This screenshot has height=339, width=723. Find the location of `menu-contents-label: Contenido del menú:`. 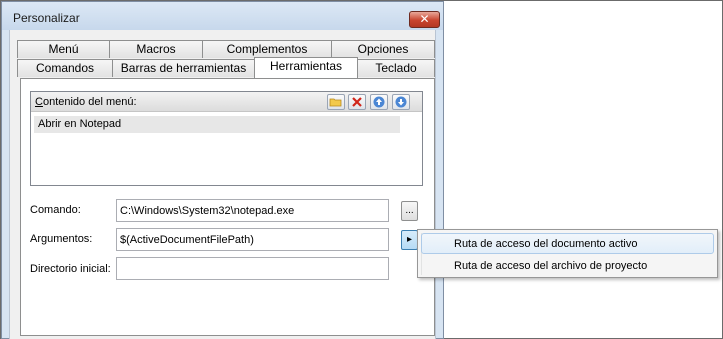

menu-contents-label: Contenido del menú: is located at coordinates (86, 102).